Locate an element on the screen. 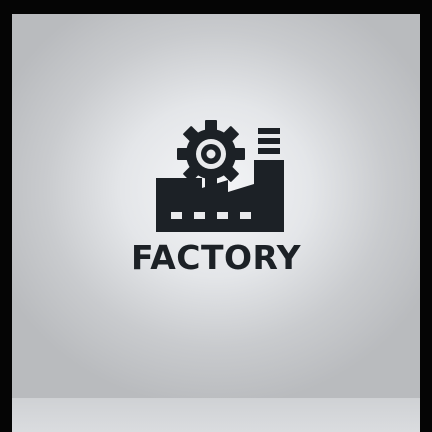  factory-gear-icon is located at coordinates (220, 176).